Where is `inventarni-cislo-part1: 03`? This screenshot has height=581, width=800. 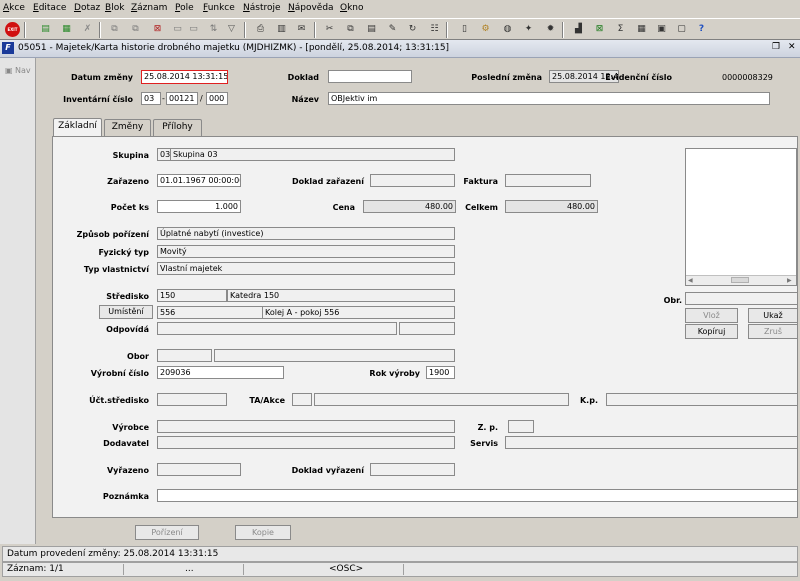 inventarni-cislo-part1: 03 is located at coordinates (151, 98).